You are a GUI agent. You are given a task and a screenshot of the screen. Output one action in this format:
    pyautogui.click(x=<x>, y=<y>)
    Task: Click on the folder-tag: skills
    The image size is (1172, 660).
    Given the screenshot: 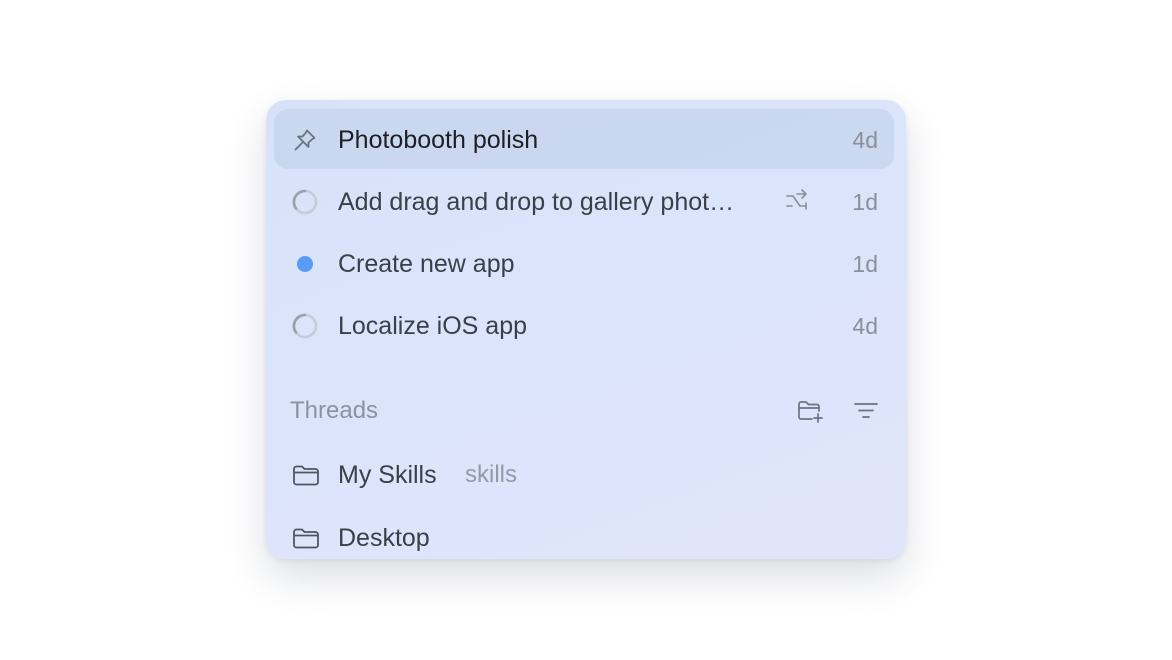 What is the action you would take?
    pyautogui.click(x=491, y=474)
    